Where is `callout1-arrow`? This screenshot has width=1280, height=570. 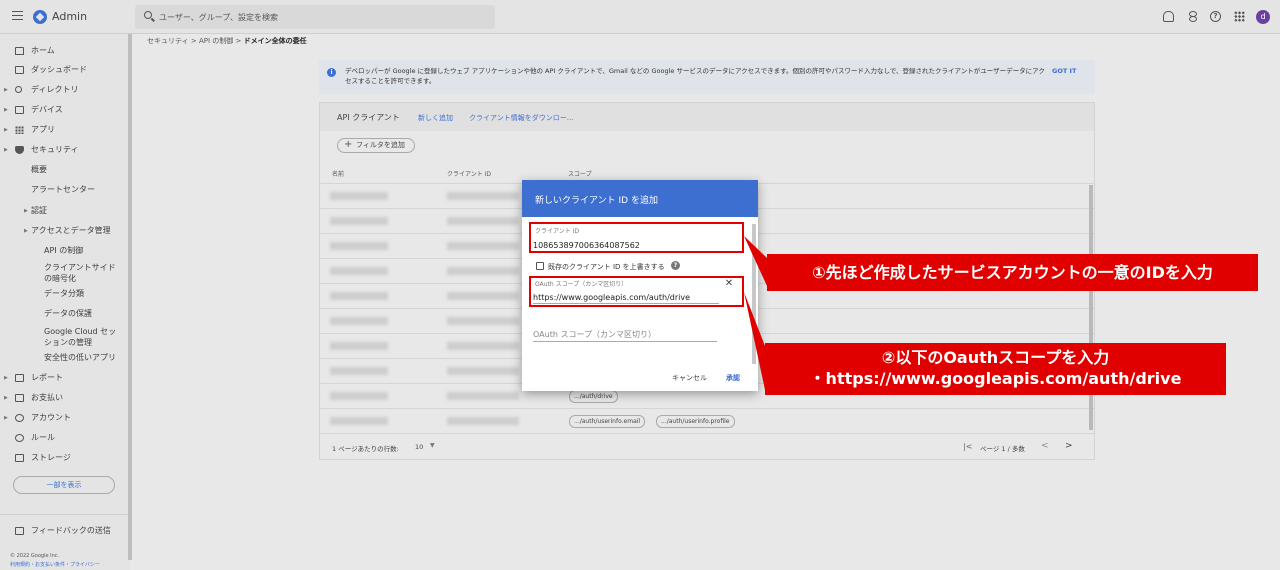 callout1-arrow is located at coordinates (755, 261).